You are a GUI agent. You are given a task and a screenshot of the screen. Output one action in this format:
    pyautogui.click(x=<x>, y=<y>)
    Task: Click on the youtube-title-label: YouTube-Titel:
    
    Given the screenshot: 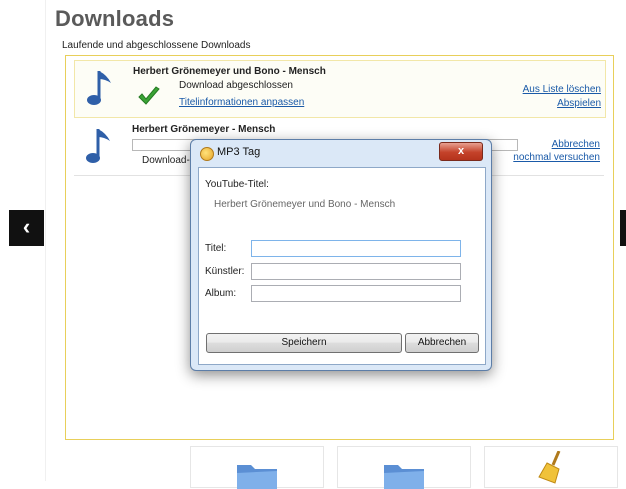 What is the action you would take?
    pyautogui.click(x=237, y=184)
    